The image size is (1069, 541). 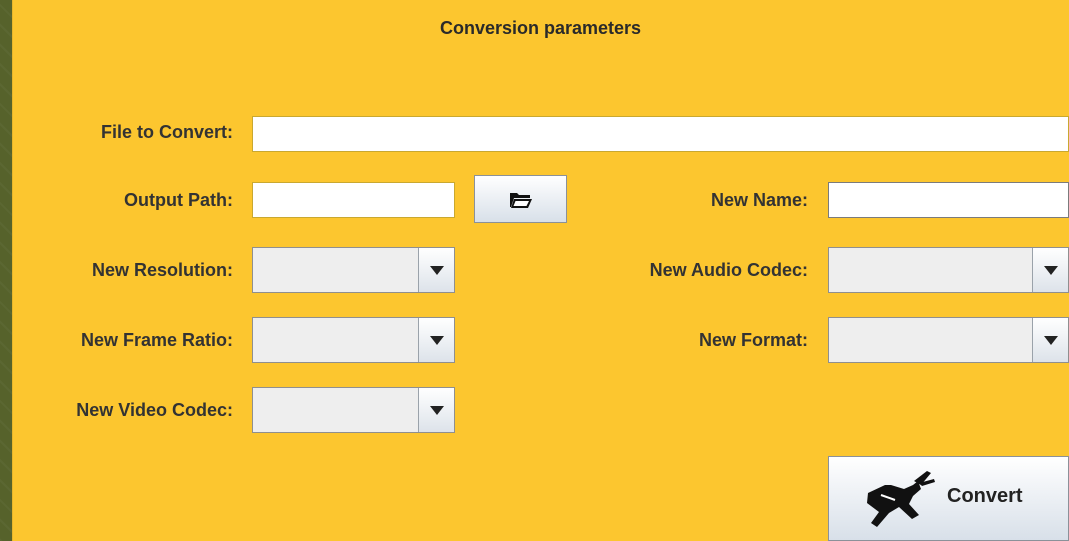 I want to click on new-resolution-label: New Resolution:, so click(x=162, y=270).